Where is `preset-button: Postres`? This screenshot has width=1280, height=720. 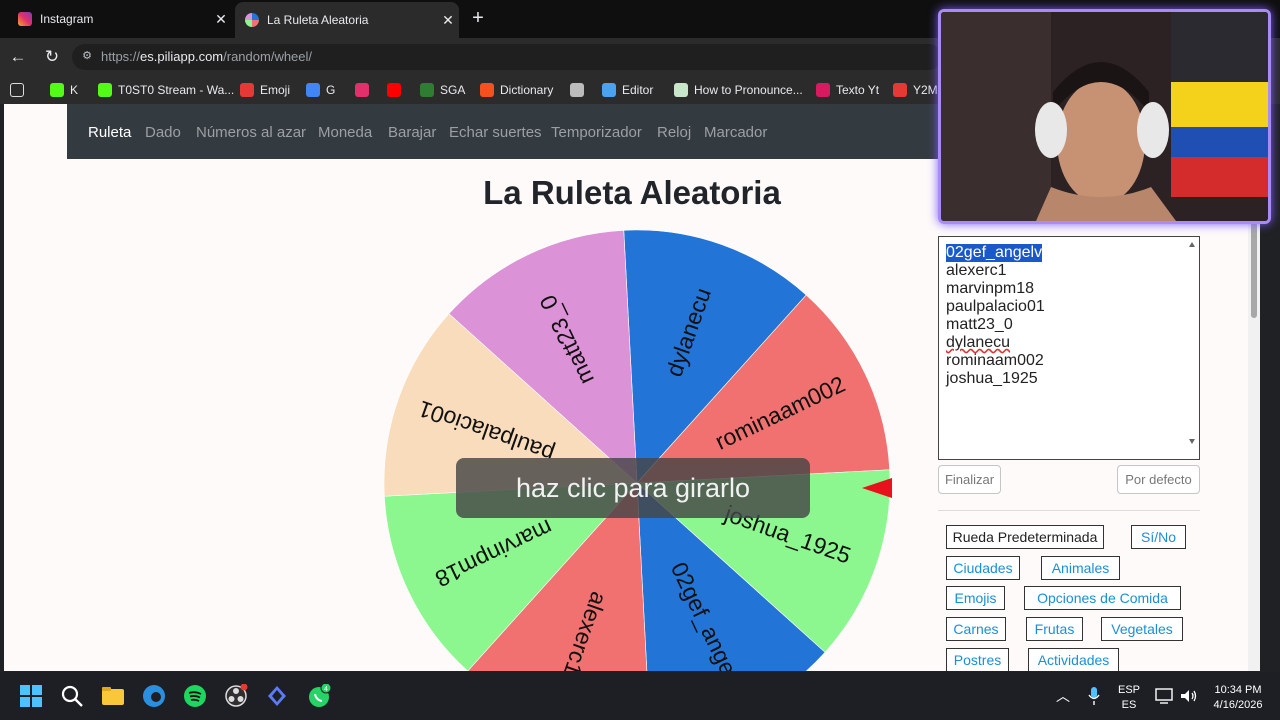
preset-button: Postres is located at coordinates (977, 659).